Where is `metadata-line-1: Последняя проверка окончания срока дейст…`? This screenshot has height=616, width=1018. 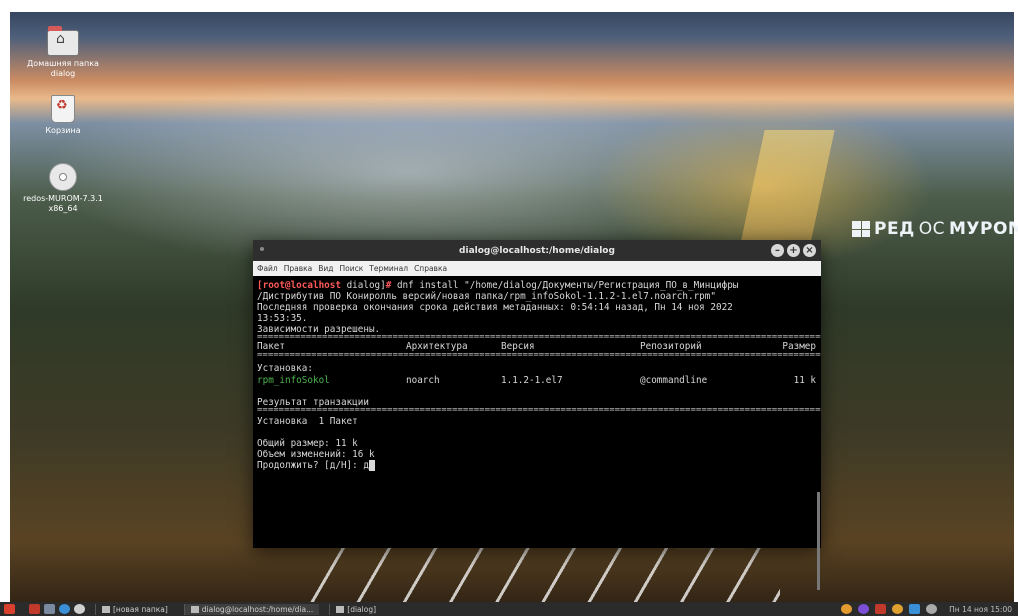 metadata-line-1: Последняя проверка окончания срока дейст… is located at coordinates (495, 307).